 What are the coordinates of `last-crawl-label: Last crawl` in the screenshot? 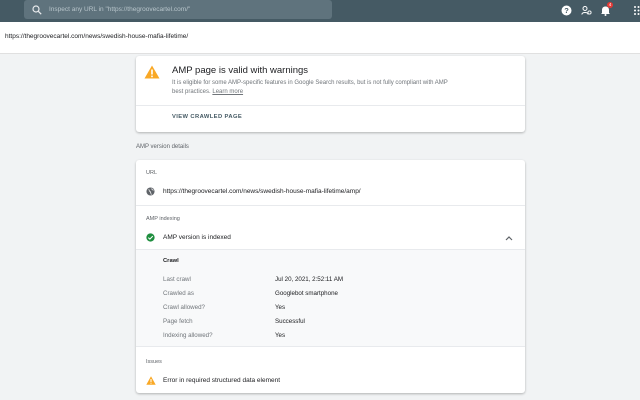 It's located at (177, 279).